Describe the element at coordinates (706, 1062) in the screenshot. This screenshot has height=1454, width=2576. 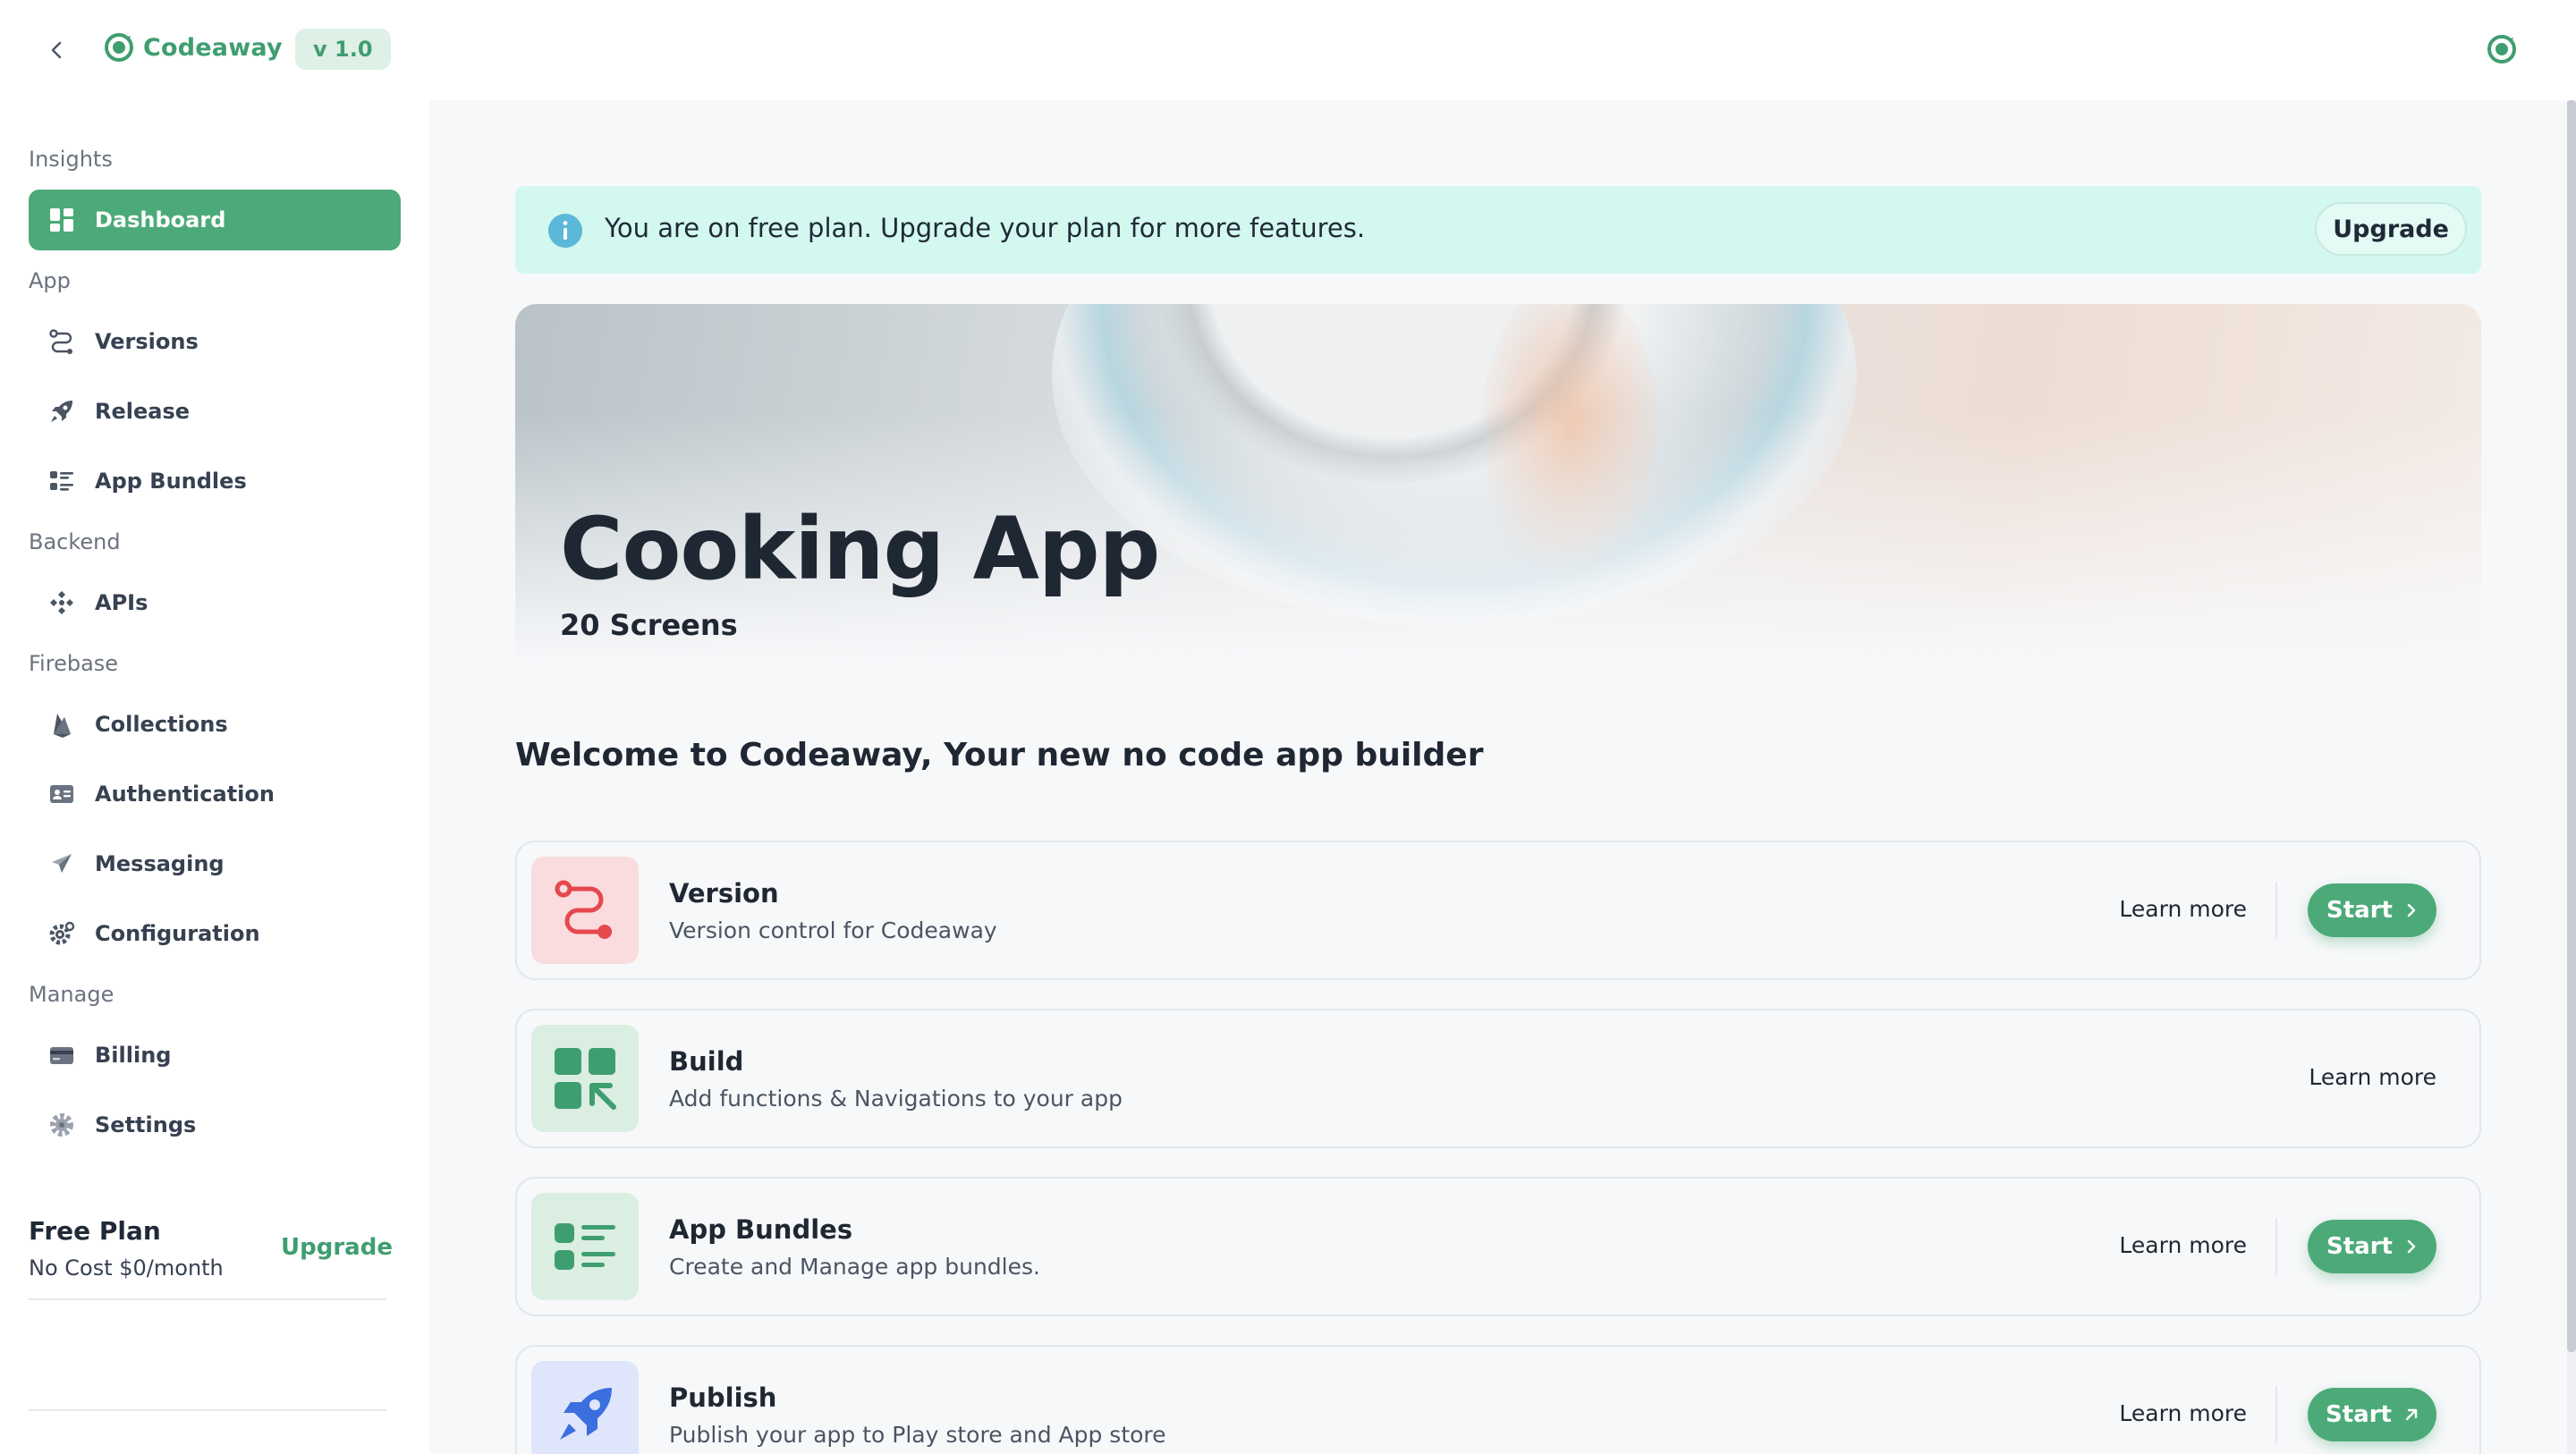
I see `card-title: Build` at that location.